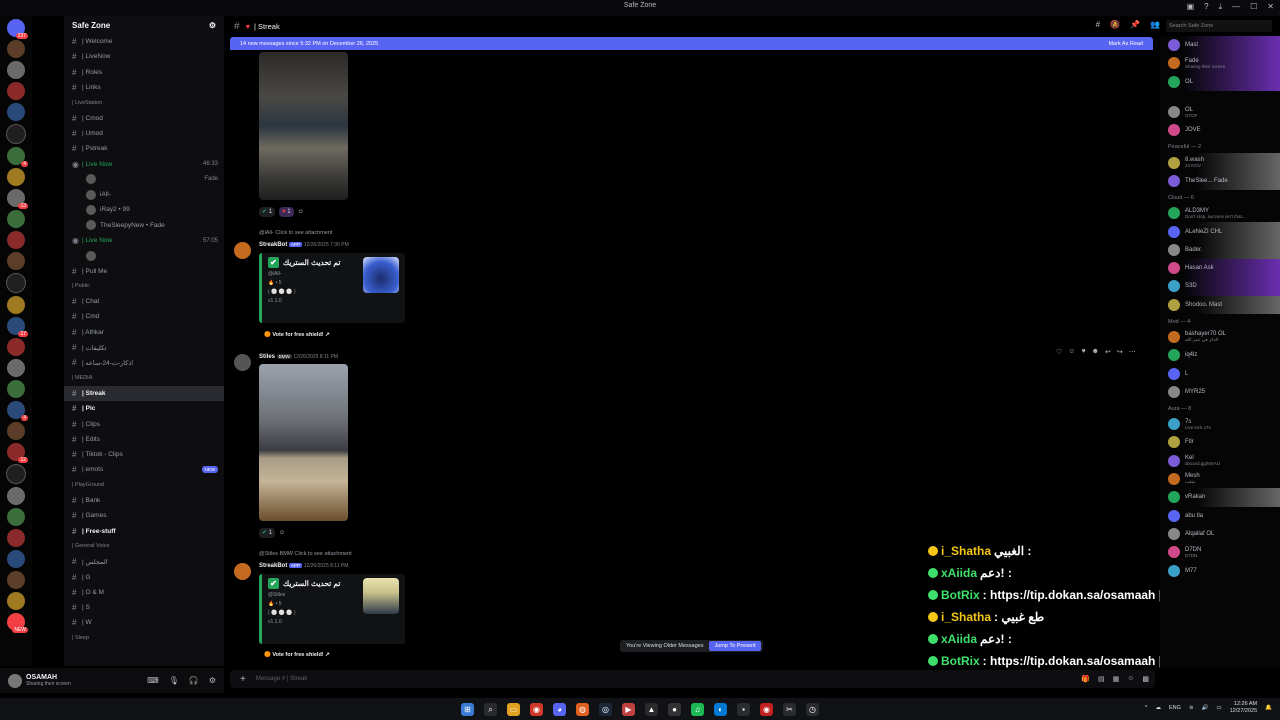  I want to click on channel-category: | General Voice, so click(144, 546).